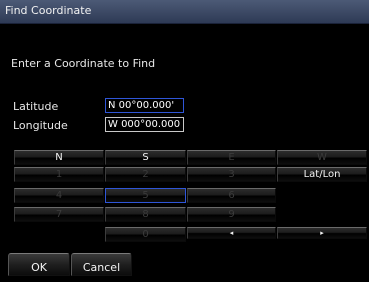  What do you see at coordinates (231, 195) in the screenshot?
I see `key-6: 6` at bounding box center [231, 195].